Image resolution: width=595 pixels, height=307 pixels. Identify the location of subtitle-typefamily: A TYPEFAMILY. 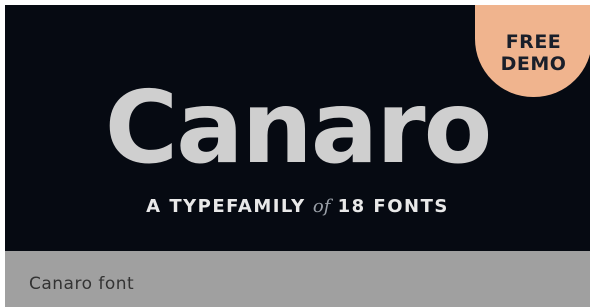
(226, 206).